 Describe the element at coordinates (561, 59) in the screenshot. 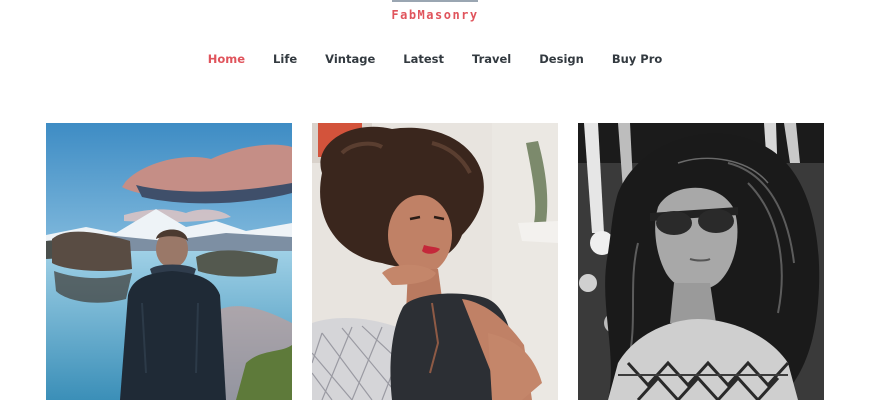

I see `nav-item-design: Design` at that location.